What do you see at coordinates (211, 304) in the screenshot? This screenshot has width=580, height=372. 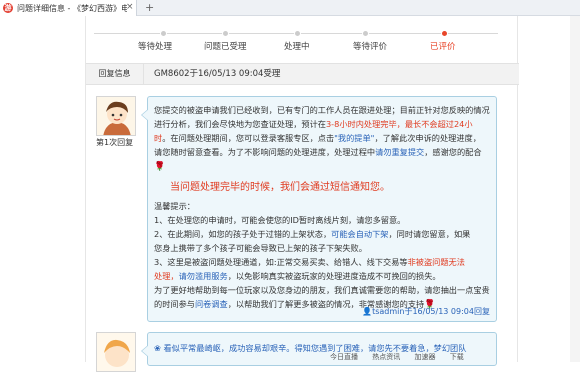 I see `survey-link: 问卷调查` at bounding box center [211, 304].